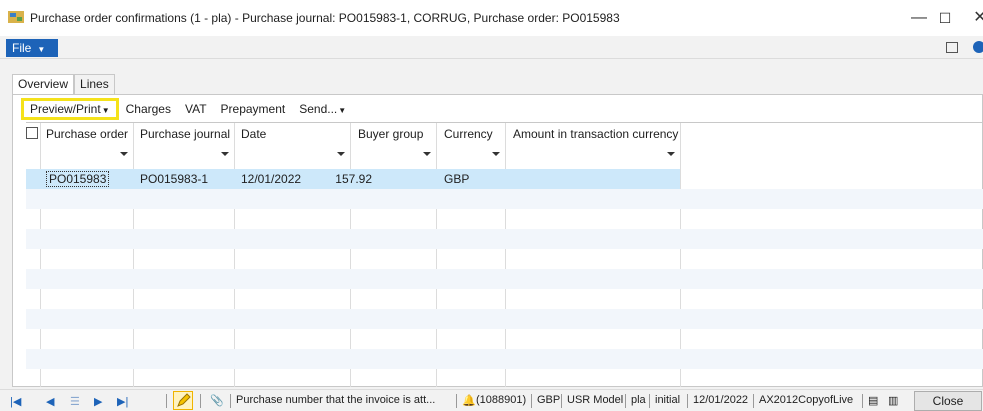 Image resolution: width=983 pixels, height=411 pixels. What do you see at coordinates (16, 17) in the screenshot?
I see `app-icon` at bounding box center [16, 17].